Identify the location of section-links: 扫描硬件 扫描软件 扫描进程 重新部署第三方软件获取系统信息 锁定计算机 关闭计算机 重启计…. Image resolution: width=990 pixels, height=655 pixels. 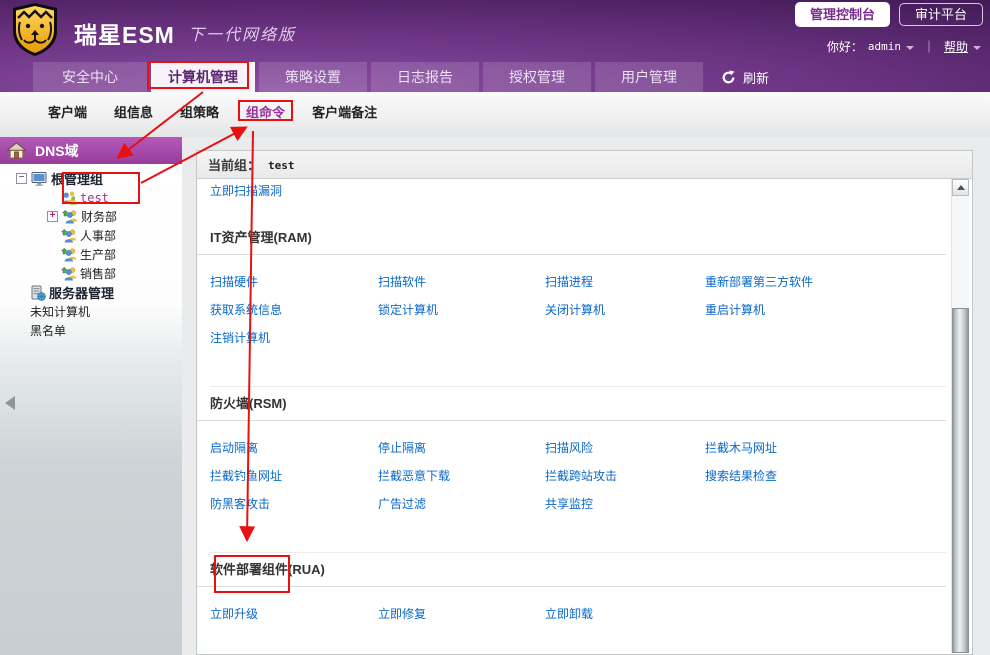
(578, 309).